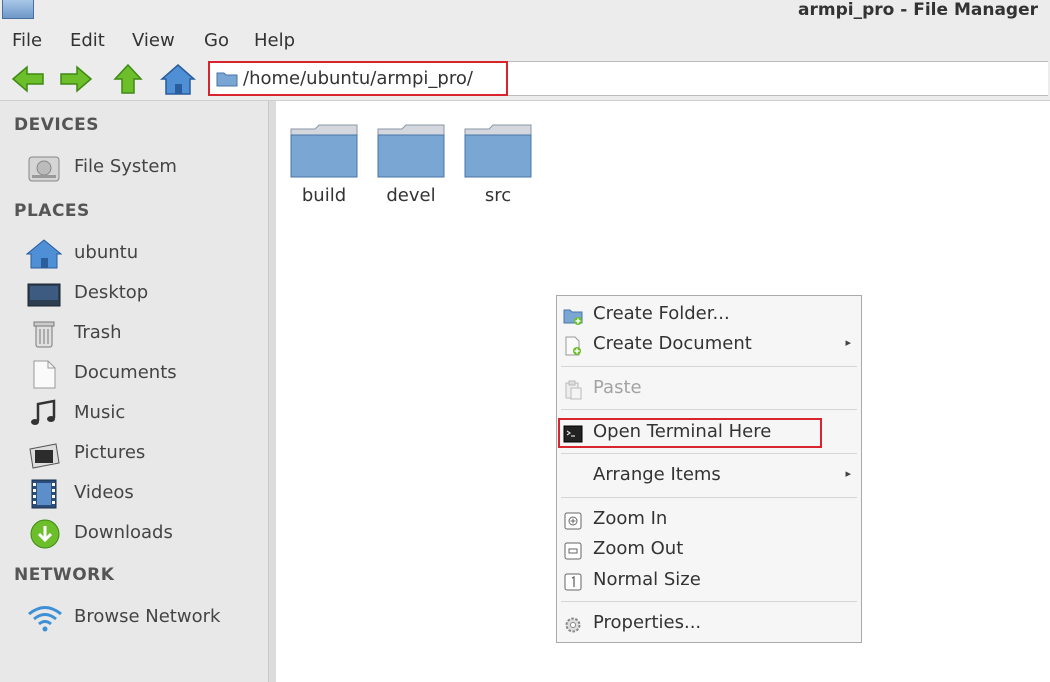 This screenshot has width=1050, height=682. What do you see at coordinates (44, 456) in the screenshot?
I see `pictures-icon` at bounding box center [44, 456].